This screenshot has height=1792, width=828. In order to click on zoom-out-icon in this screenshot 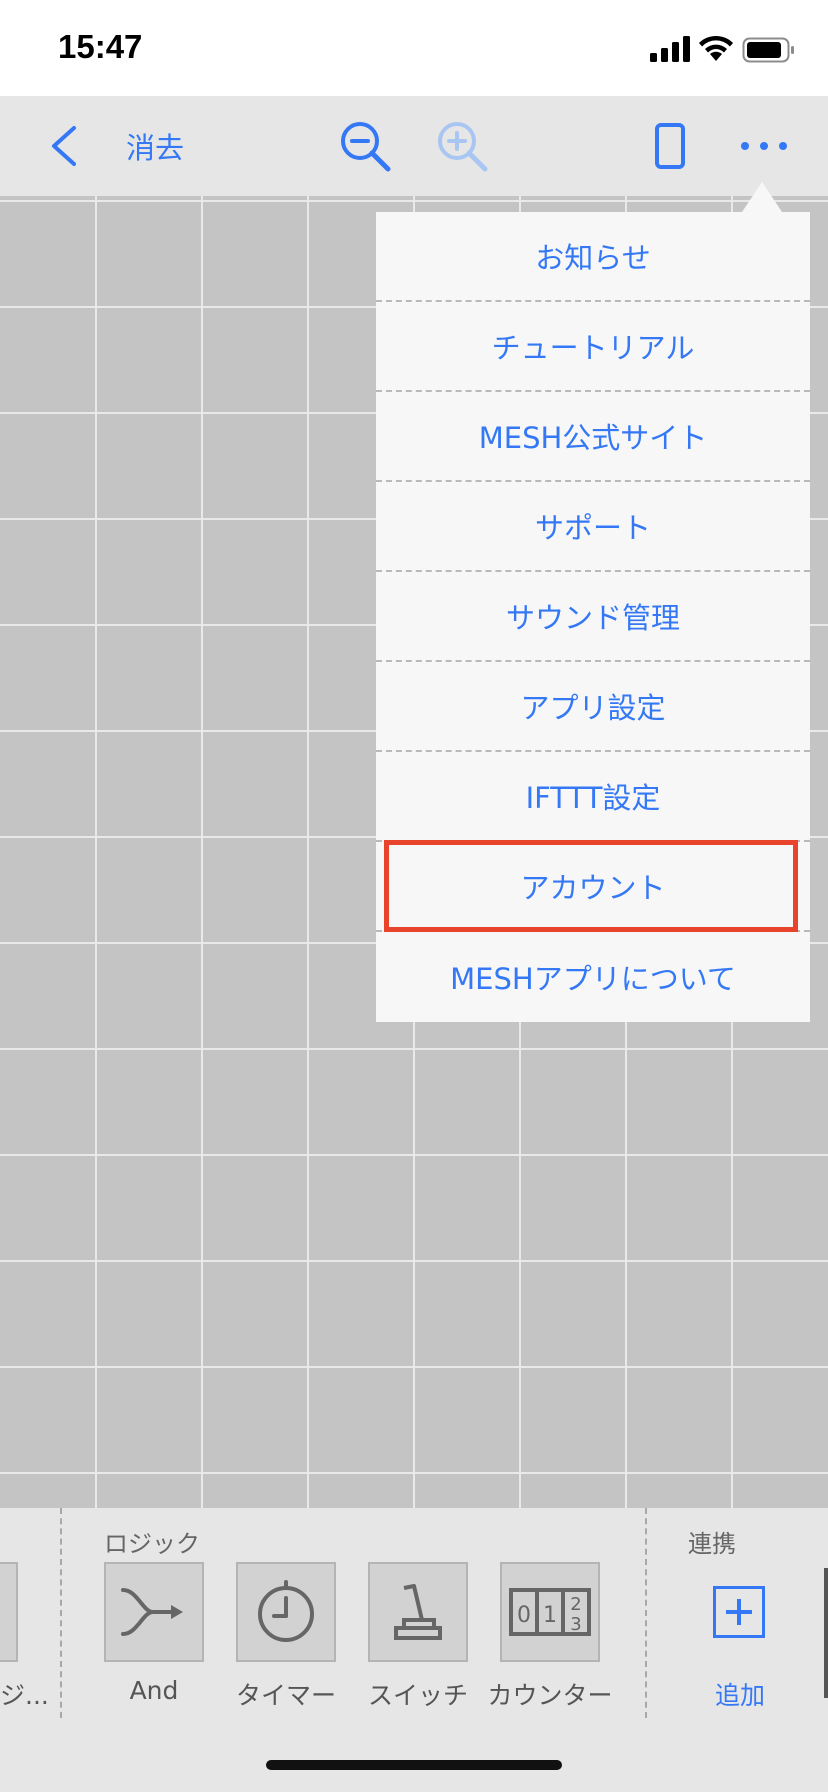, I will do `click(366, 147)`.